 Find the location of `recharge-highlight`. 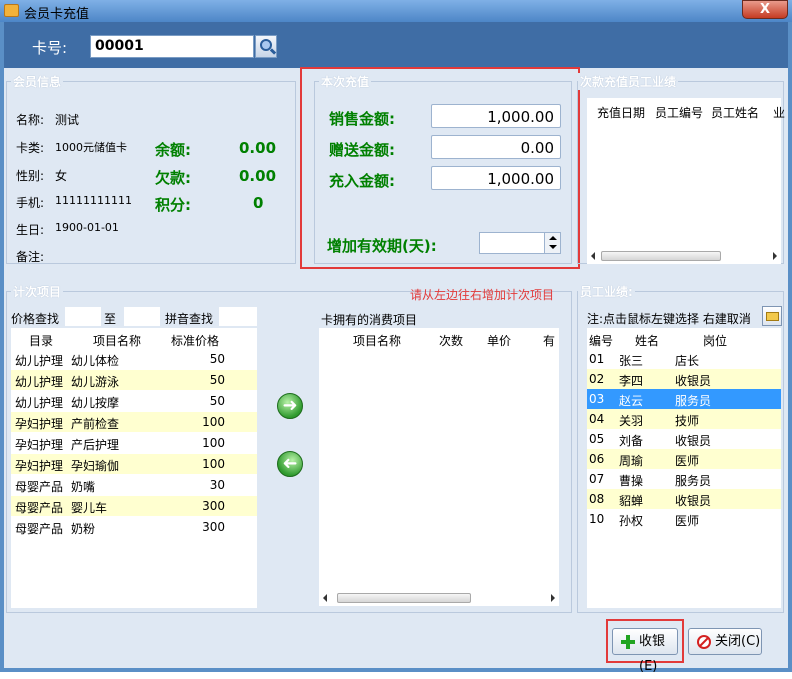

recharge-highlight is located at coordinates (440, 168).